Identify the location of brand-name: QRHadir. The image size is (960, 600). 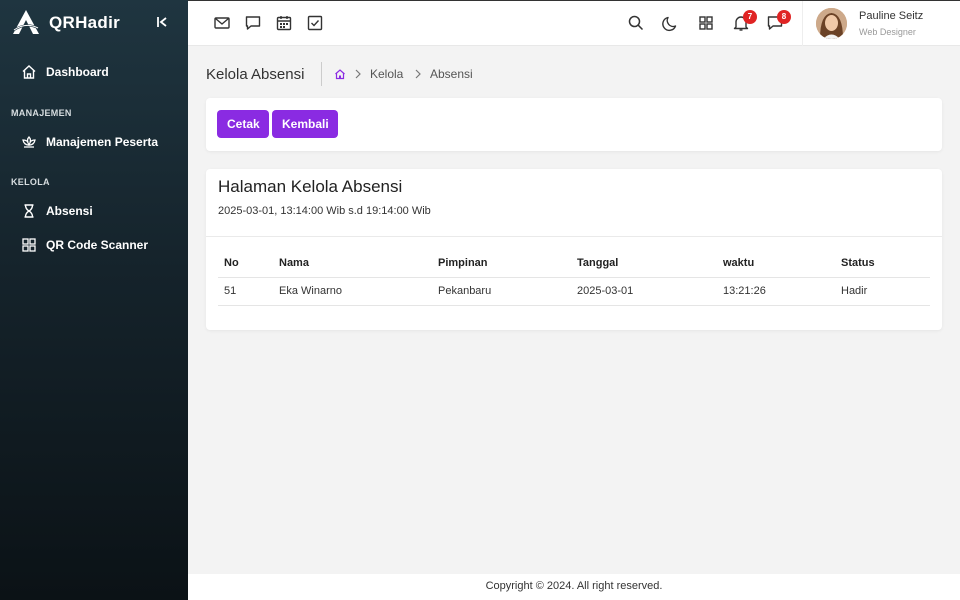
(85, 22).